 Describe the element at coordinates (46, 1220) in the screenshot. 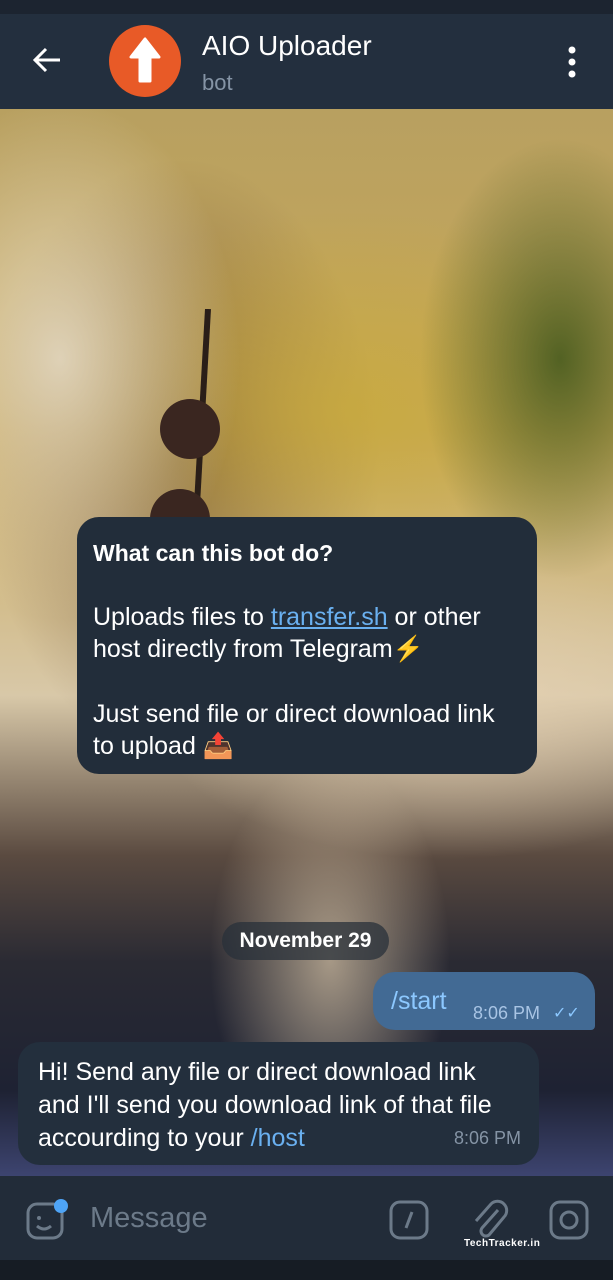

I see `sticker-emoji-icon` at that location.